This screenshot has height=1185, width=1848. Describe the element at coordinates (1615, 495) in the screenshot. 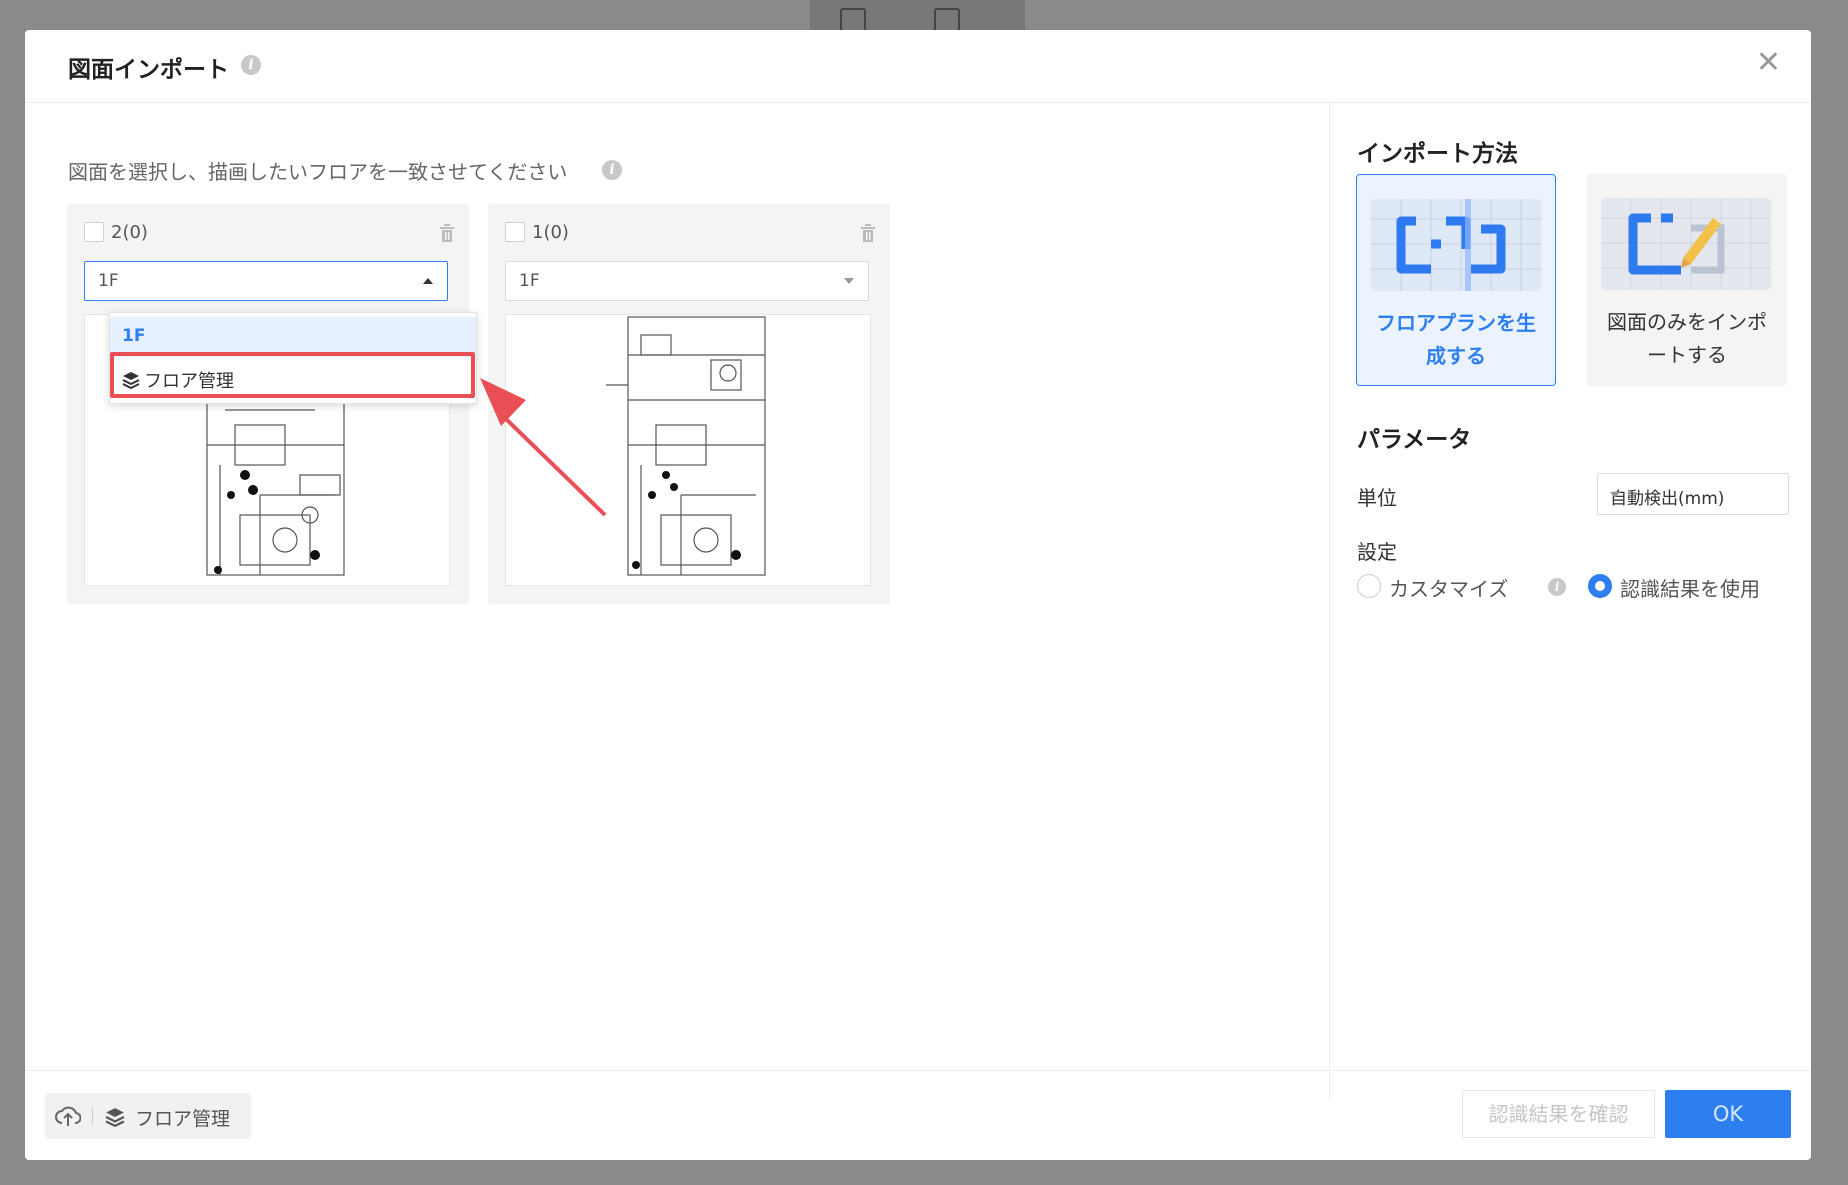

I see `caret-down-icon` at that location.